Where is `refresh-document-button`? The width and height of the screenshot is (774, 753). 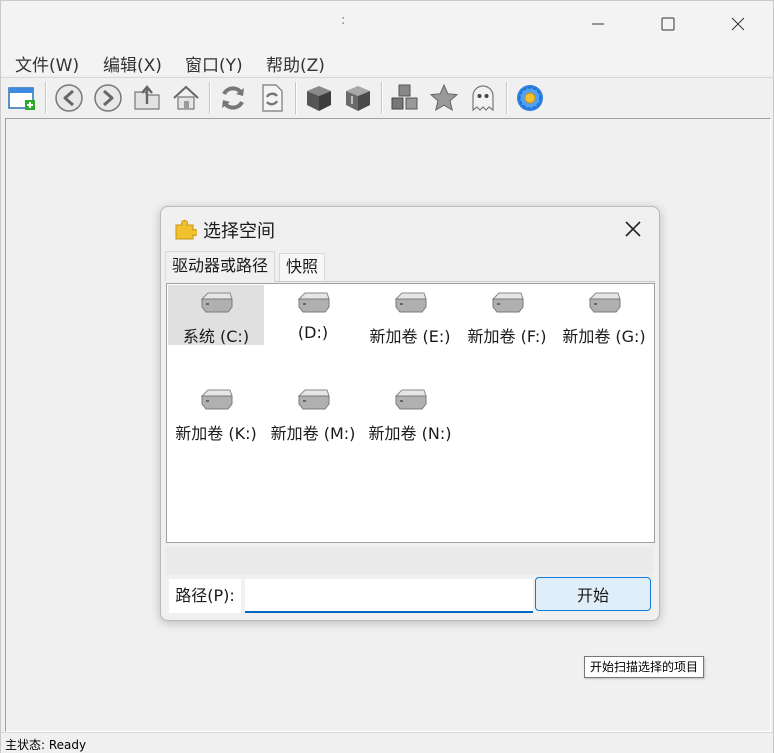 refresh-document-button is located at coordinates (272, 98).